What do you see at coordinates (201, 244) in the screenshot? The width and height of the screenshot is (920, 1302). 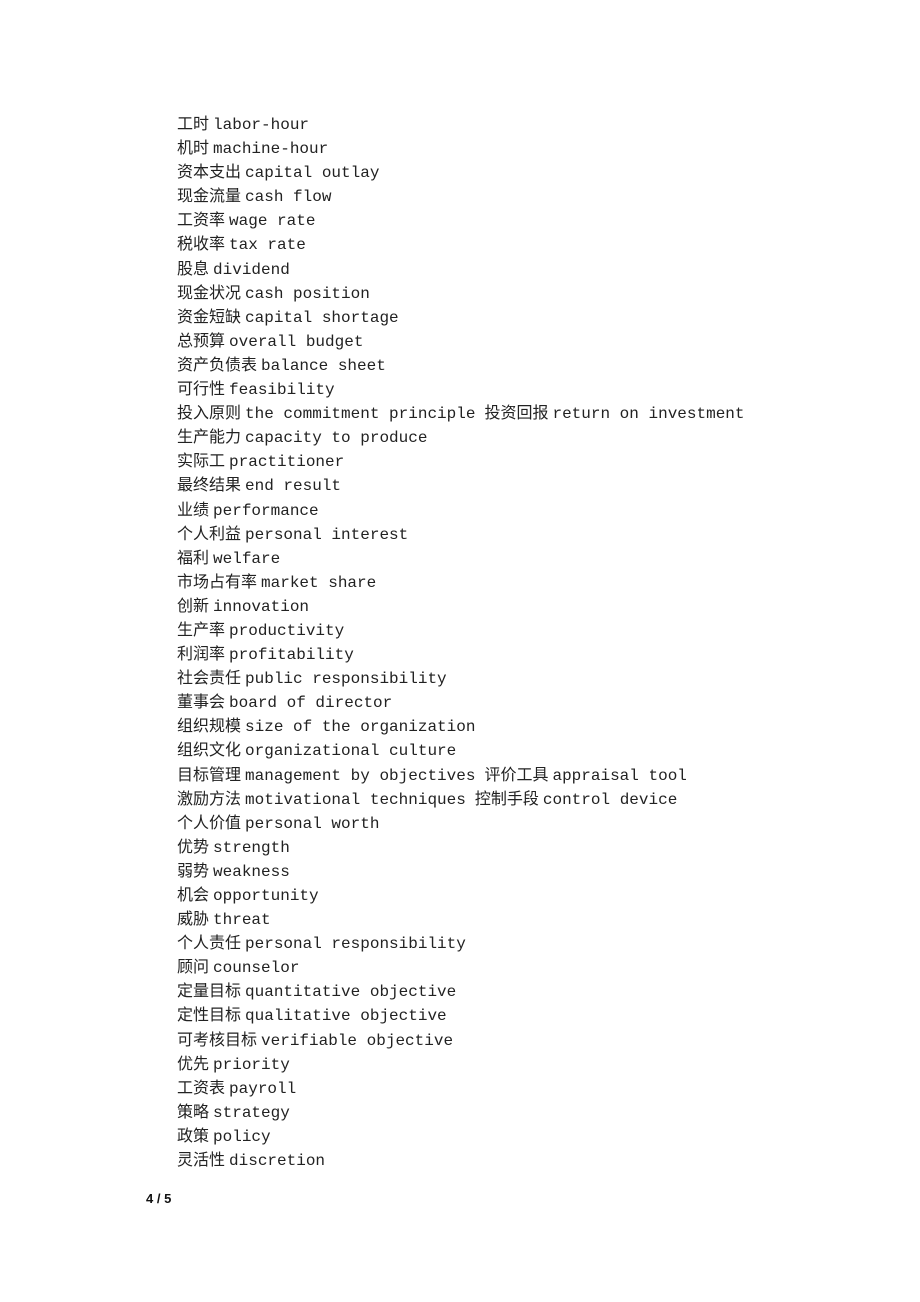 I see `chinese-term: 税收率` at bounding box center [201, 244].